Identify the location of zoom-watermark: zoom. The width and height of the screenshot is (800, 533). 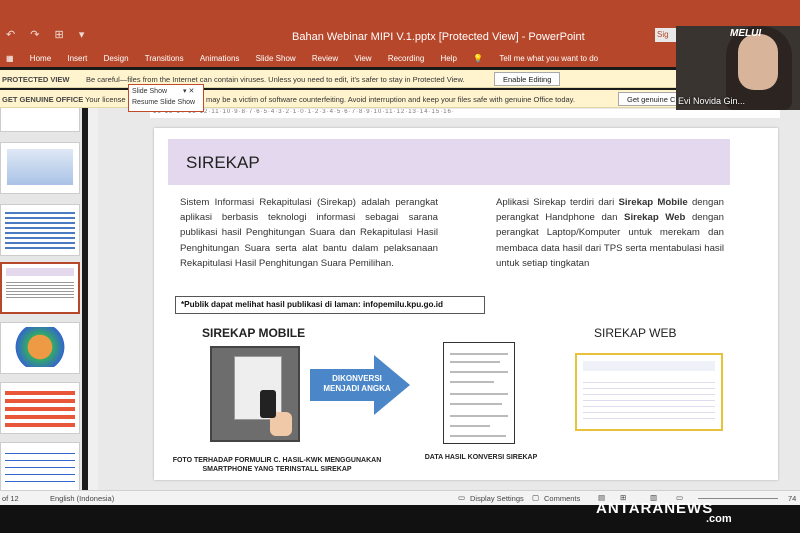
(712, 464).